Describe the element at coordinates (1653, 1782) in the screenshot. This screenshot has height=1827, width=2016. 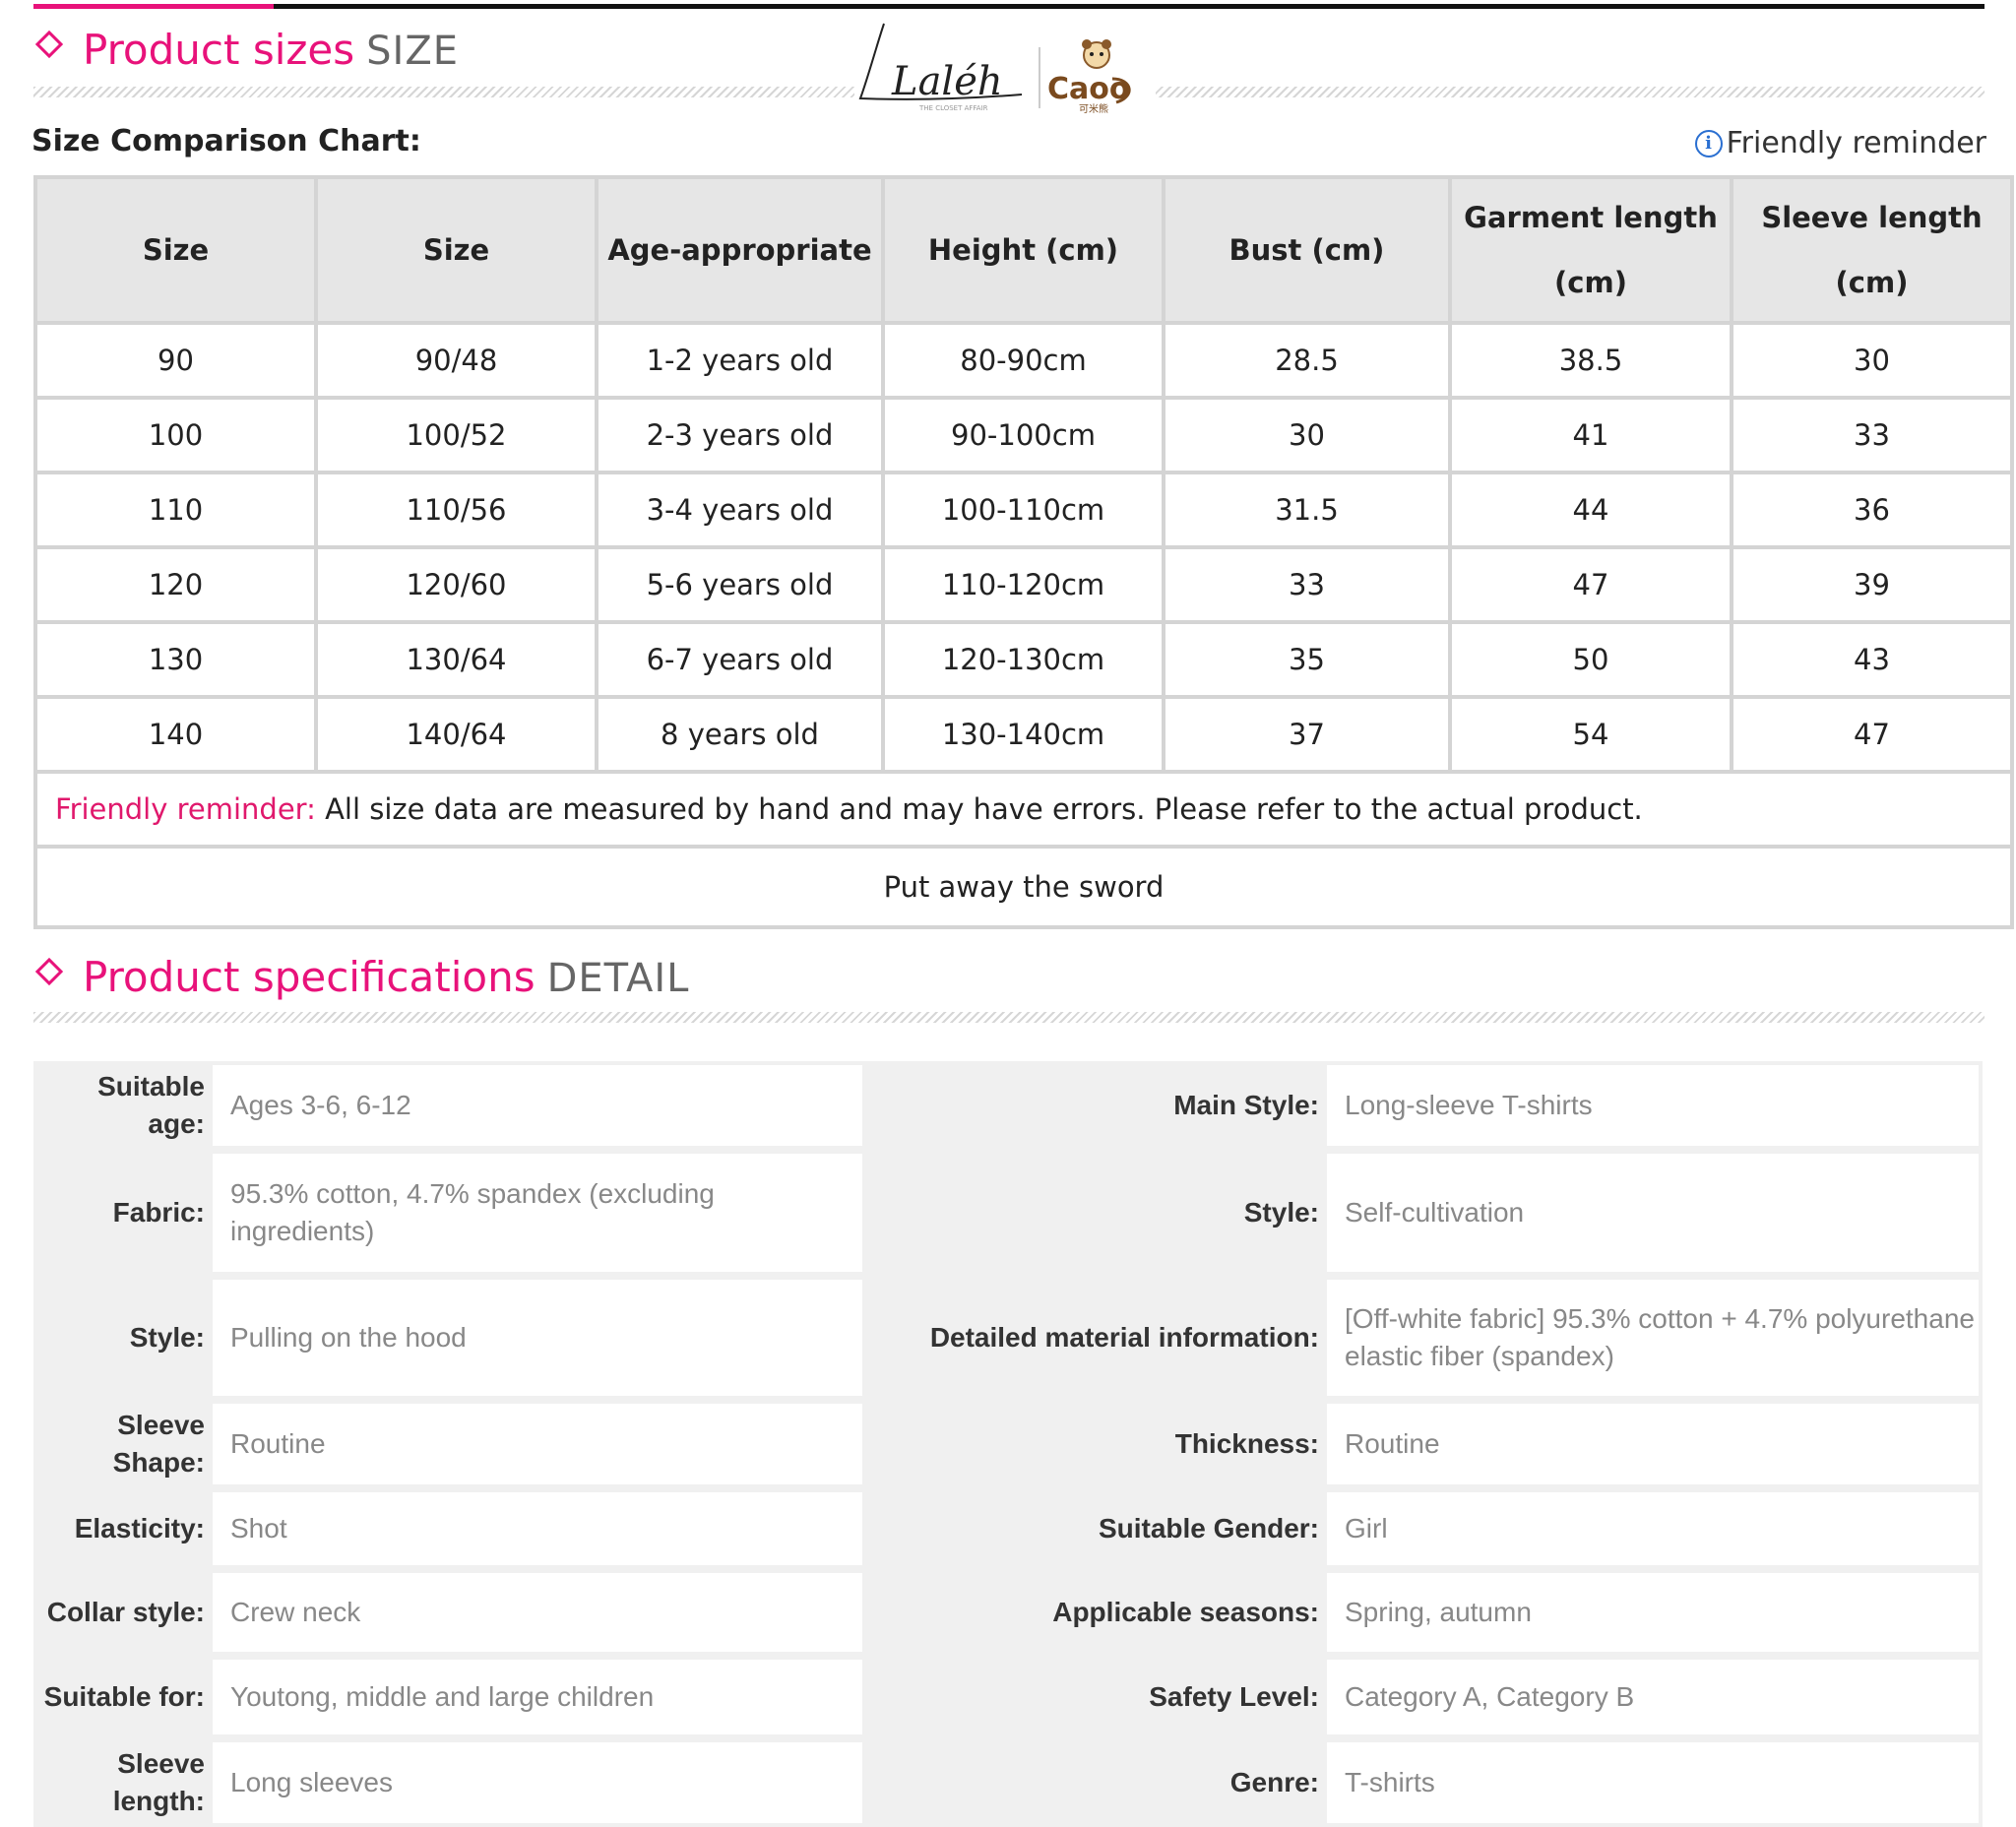
I see `spec-value: T-shirts` at that location.